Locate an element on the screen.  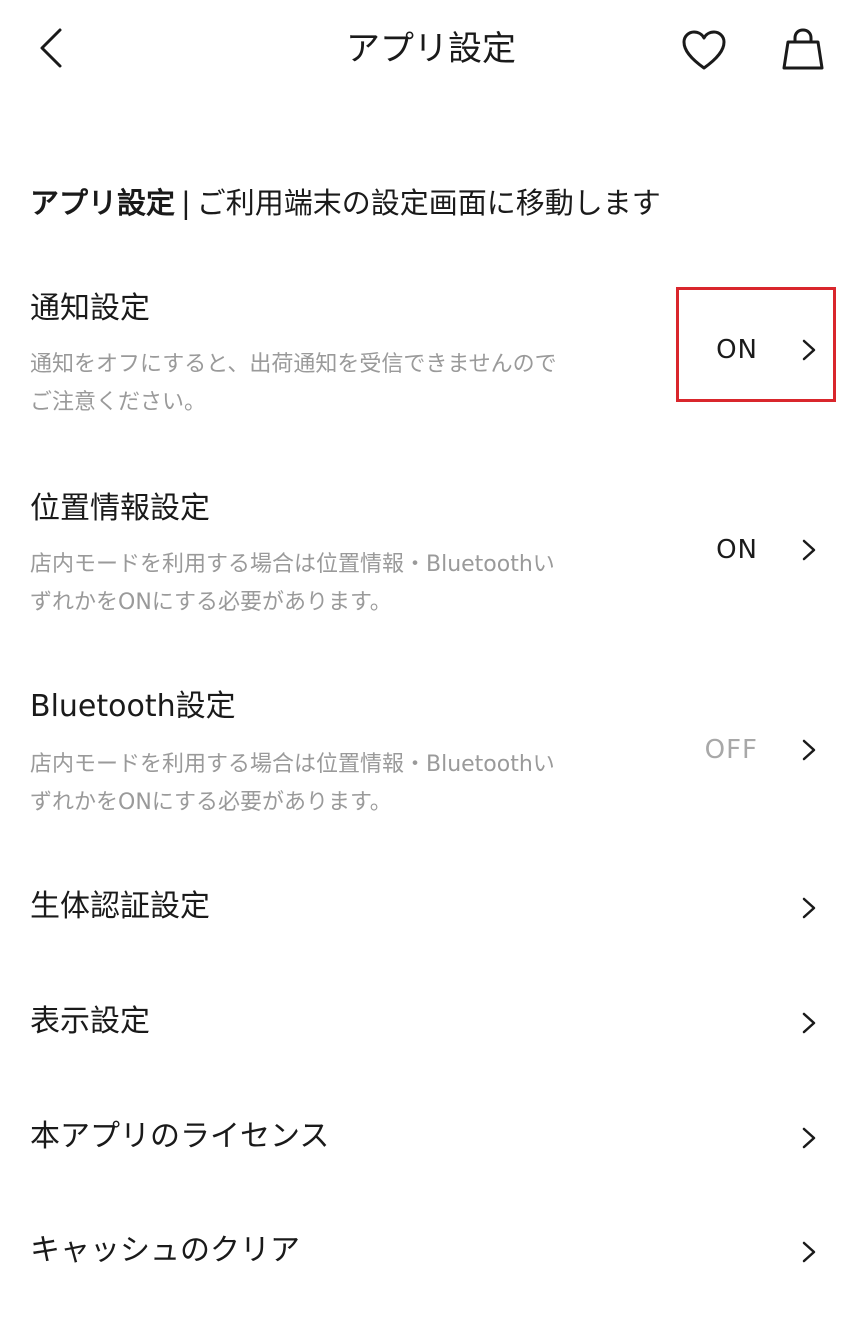
setting-row-display: 表示設定 is located at coordinates (431, 1025).